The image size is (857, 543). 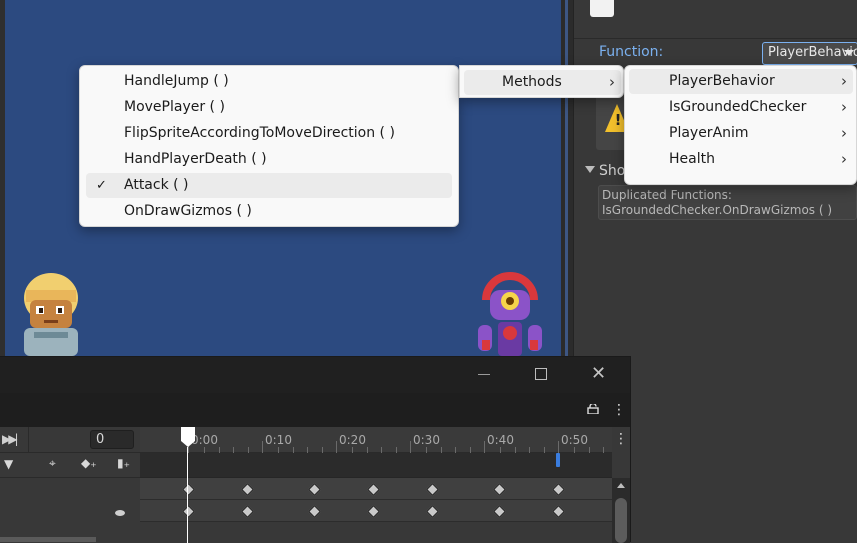 I want to click on add-keyframe-icon: ◆₊, so click(x=89, y=463).